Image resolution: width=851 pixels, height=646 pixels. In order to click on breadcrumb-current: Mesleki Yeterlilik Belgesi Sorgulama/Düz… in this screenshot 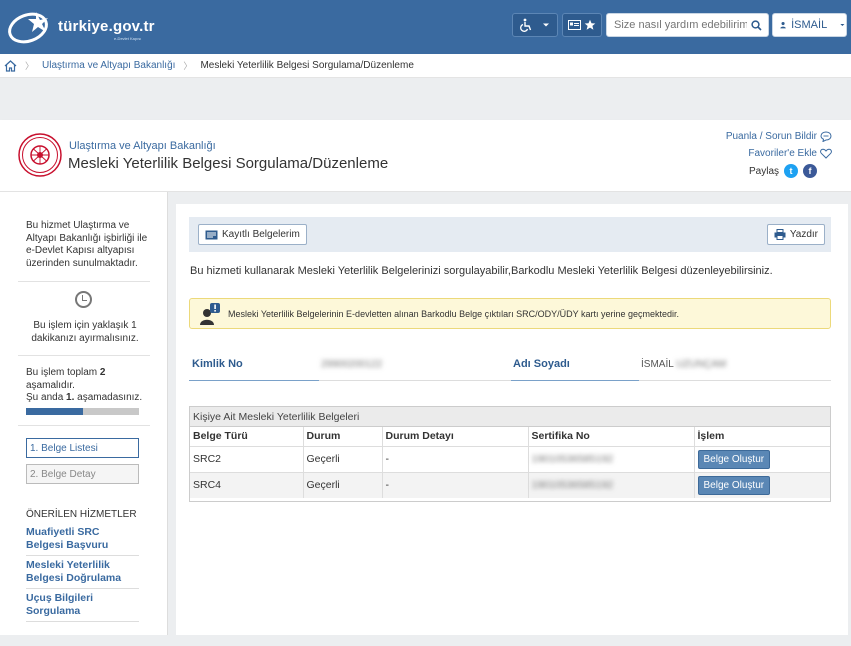, I will do `click(307, 65)`.